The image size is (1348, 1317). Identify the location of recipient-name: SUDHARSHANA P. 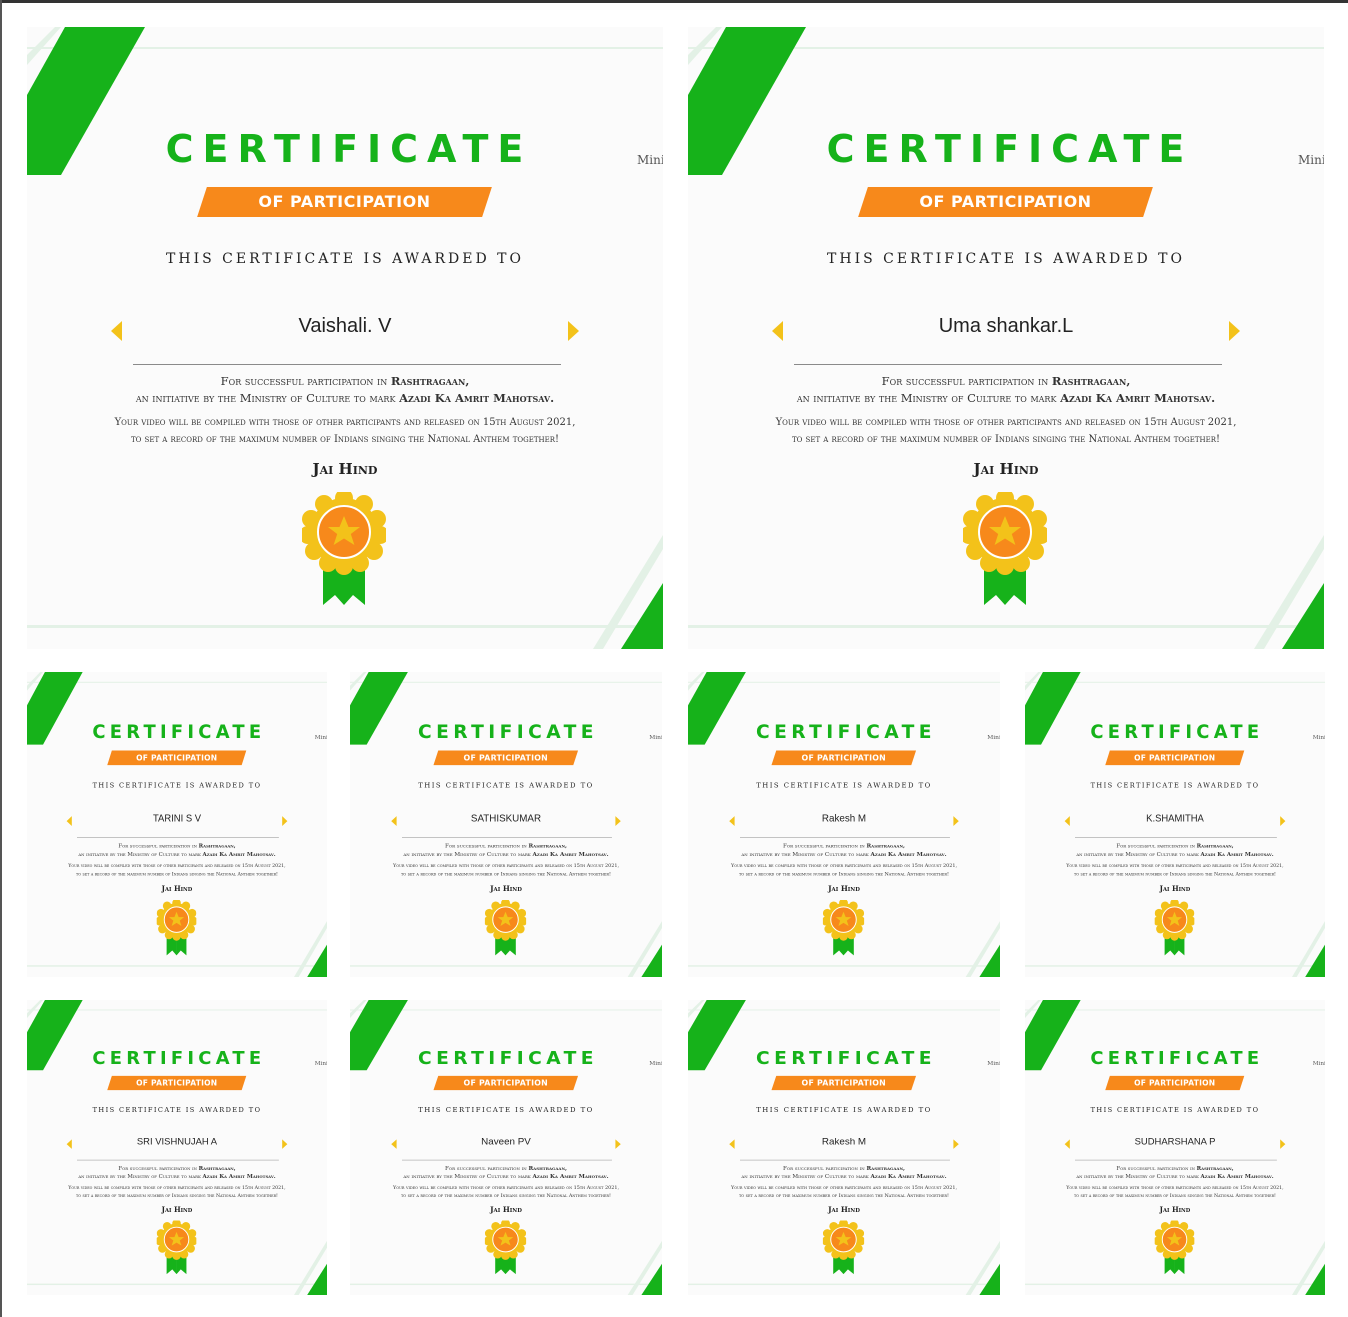
(1175, 1142).